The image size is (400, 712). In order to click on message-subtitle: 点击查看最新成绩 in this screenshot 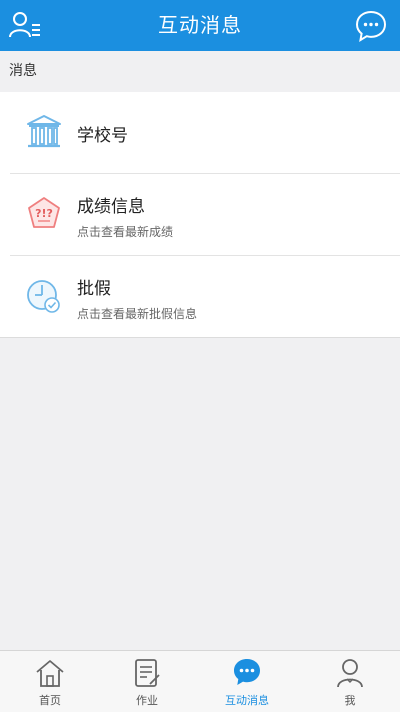, I will do `click(125, 232)`.